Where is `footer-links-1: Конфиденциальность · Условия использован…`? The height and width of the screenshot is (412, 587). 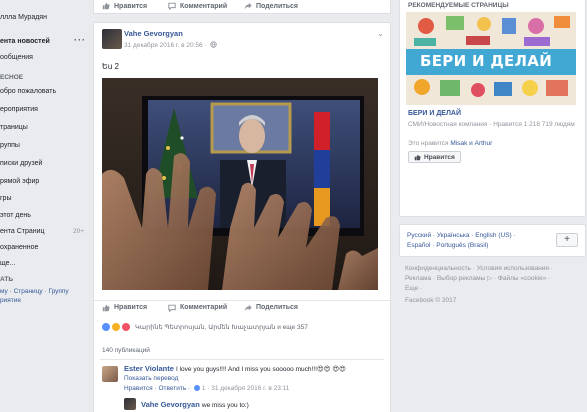
footer-links-1: Конфиденциальность · Условия использован… is located at coordinates (479, 269).